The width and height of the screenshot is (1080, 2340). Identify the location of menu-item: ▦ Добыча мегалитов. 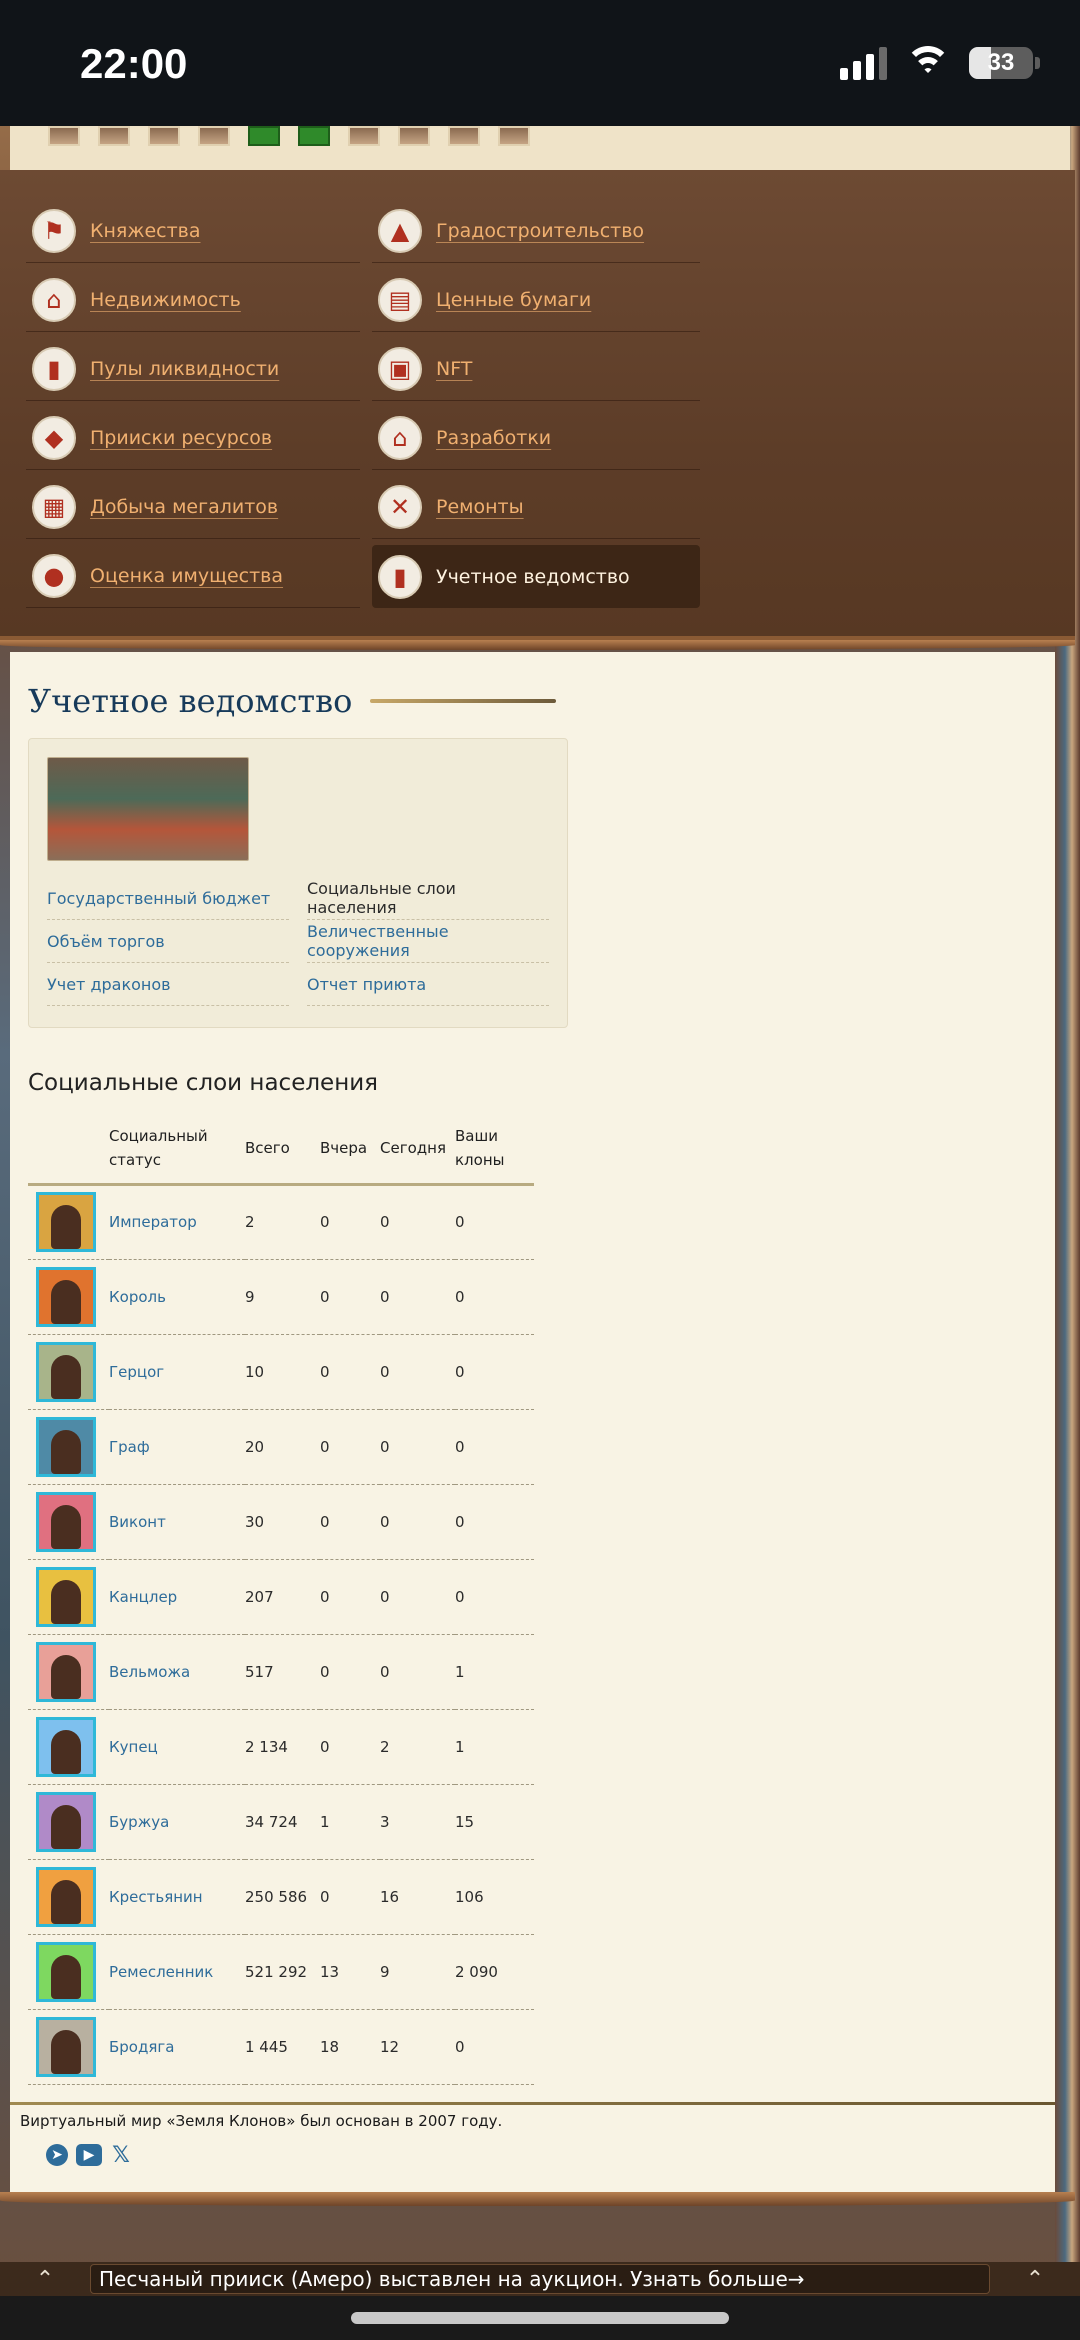
(193, 507).